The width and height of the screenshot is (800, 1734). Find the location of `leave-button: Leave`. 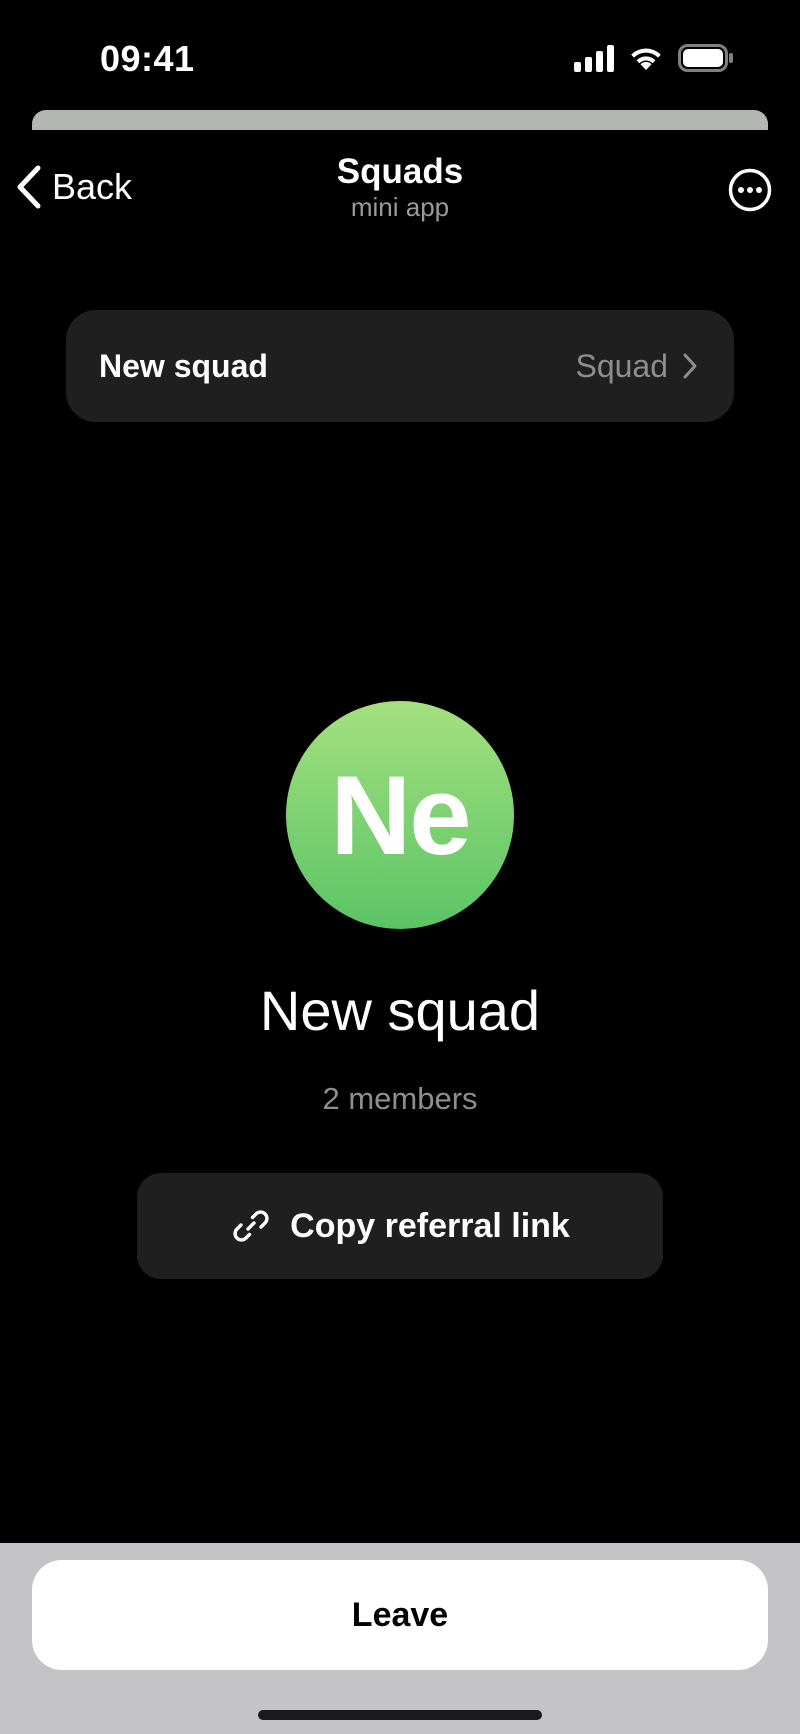

leave-button: Leave is located at coordinates (400, 1615).